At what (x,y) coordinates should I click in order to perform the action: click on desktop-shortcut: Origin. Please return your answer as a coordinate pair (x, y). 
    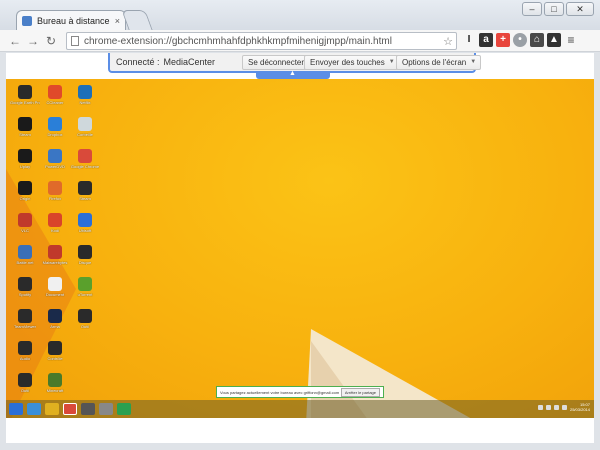
    Looking at the image, I should click on (25, 195).